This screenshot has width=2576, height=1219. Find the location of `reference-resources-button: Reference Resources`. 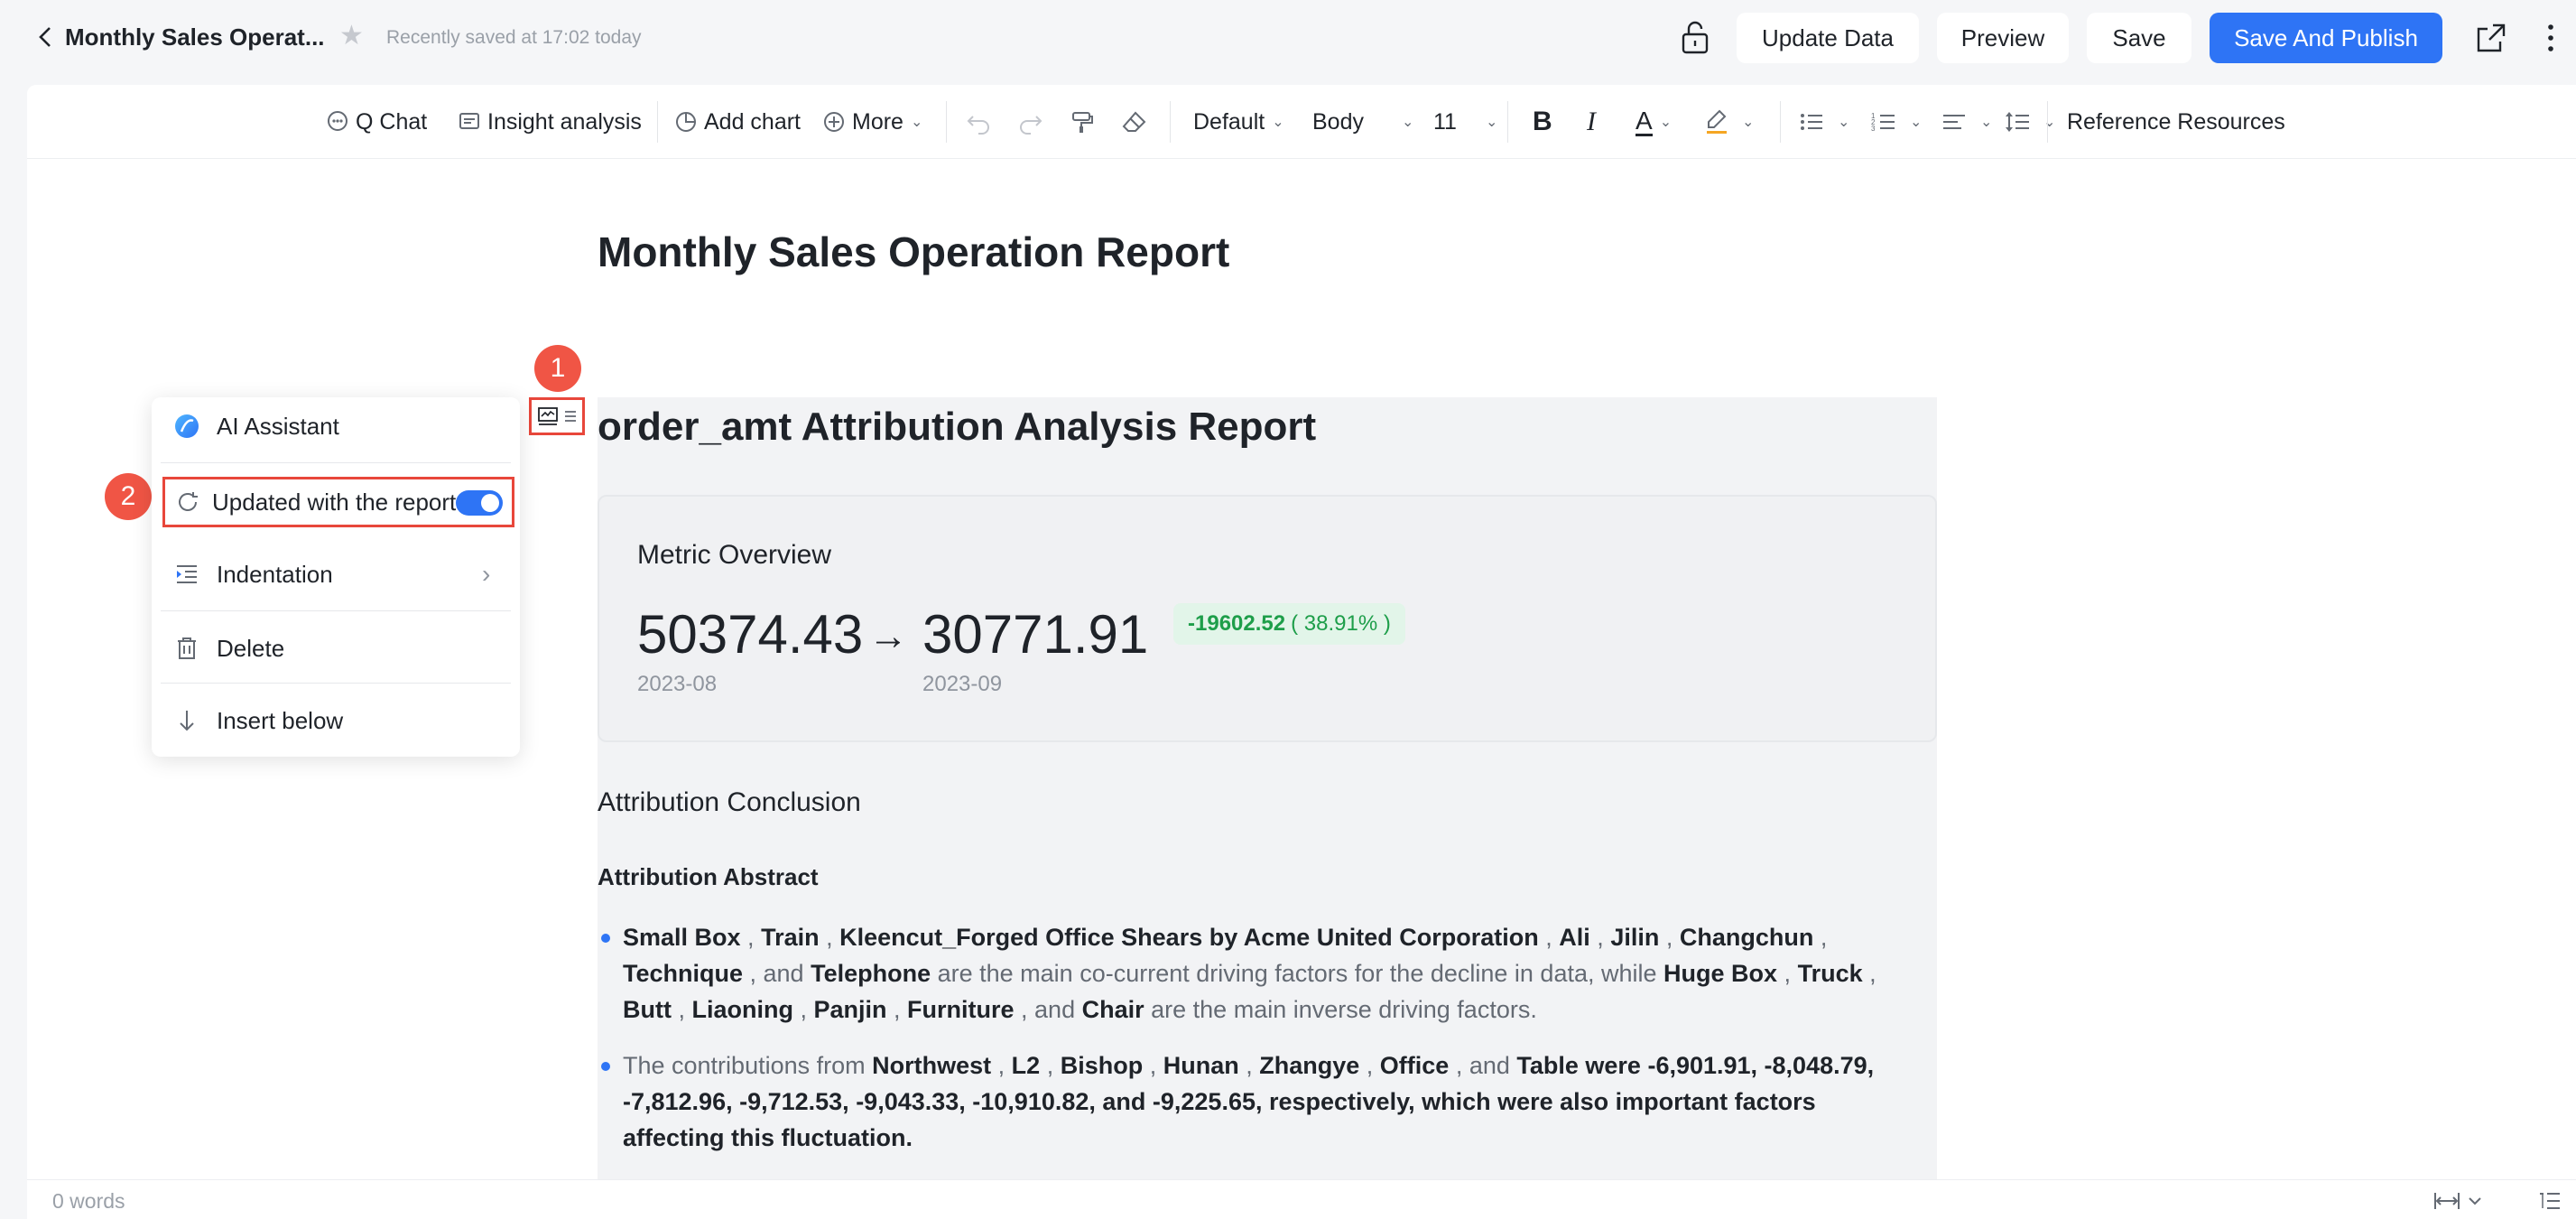

reference-resources-button: Reference Resources is located at coordinates (2176, 122).